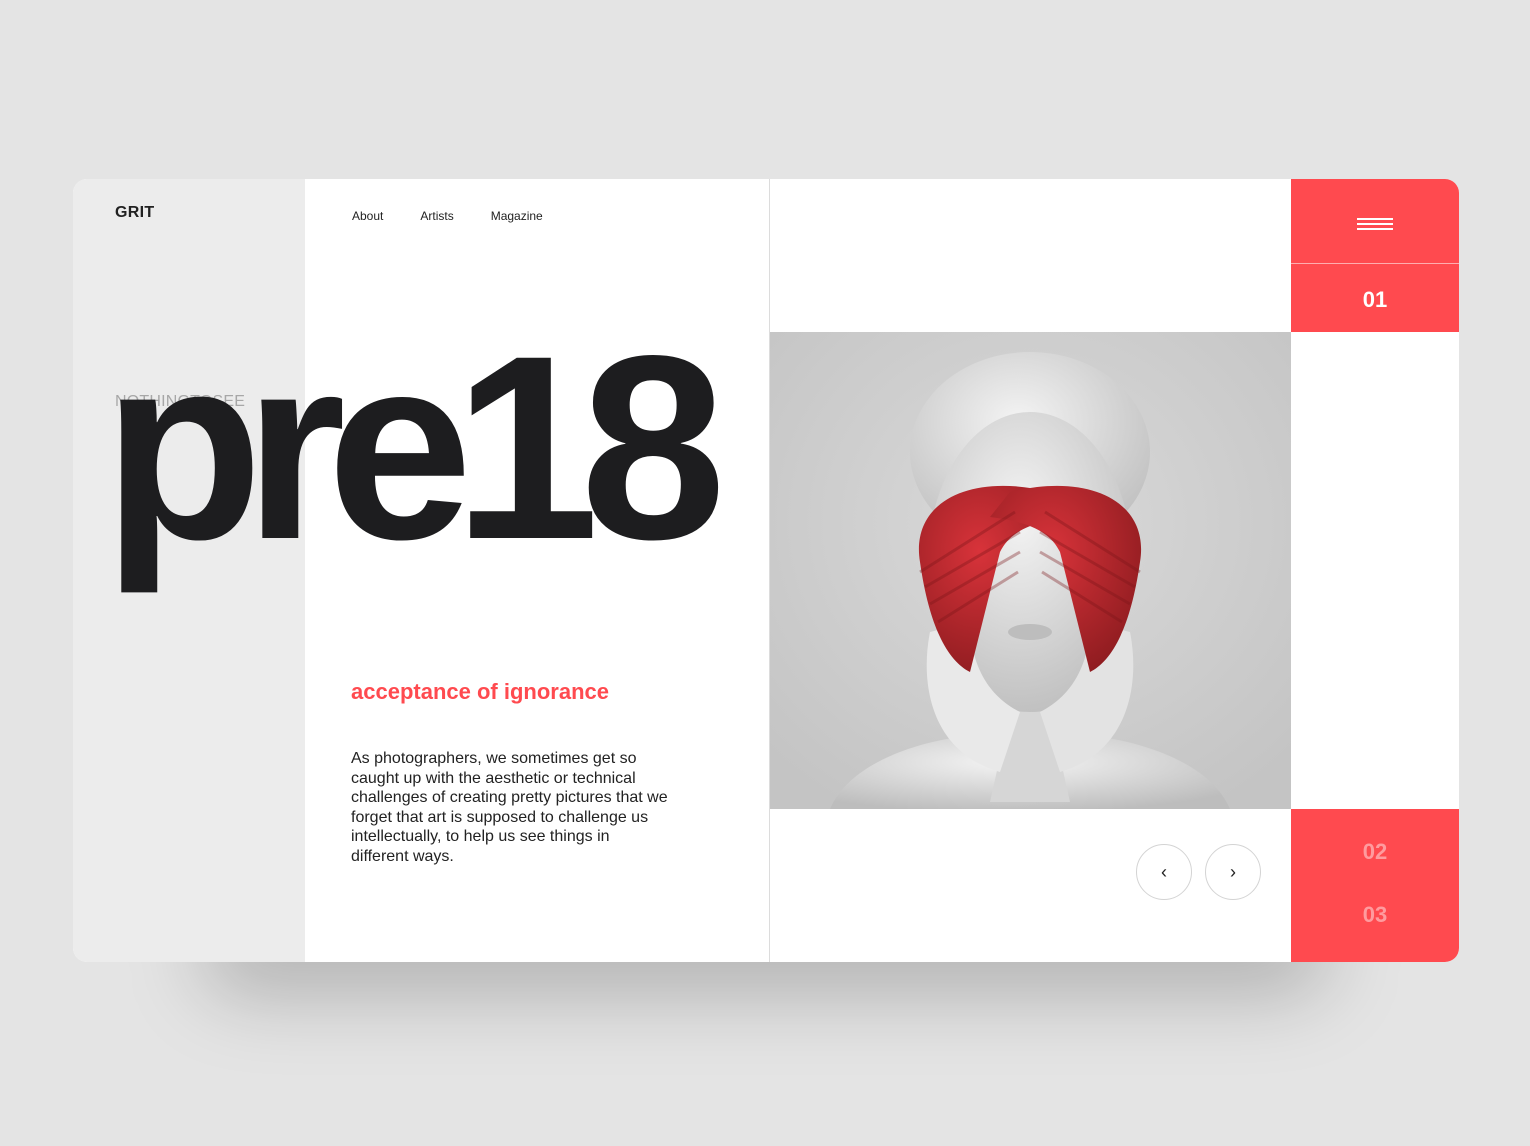  I want to click on next-slide-button: ›, so click(1233, 872).